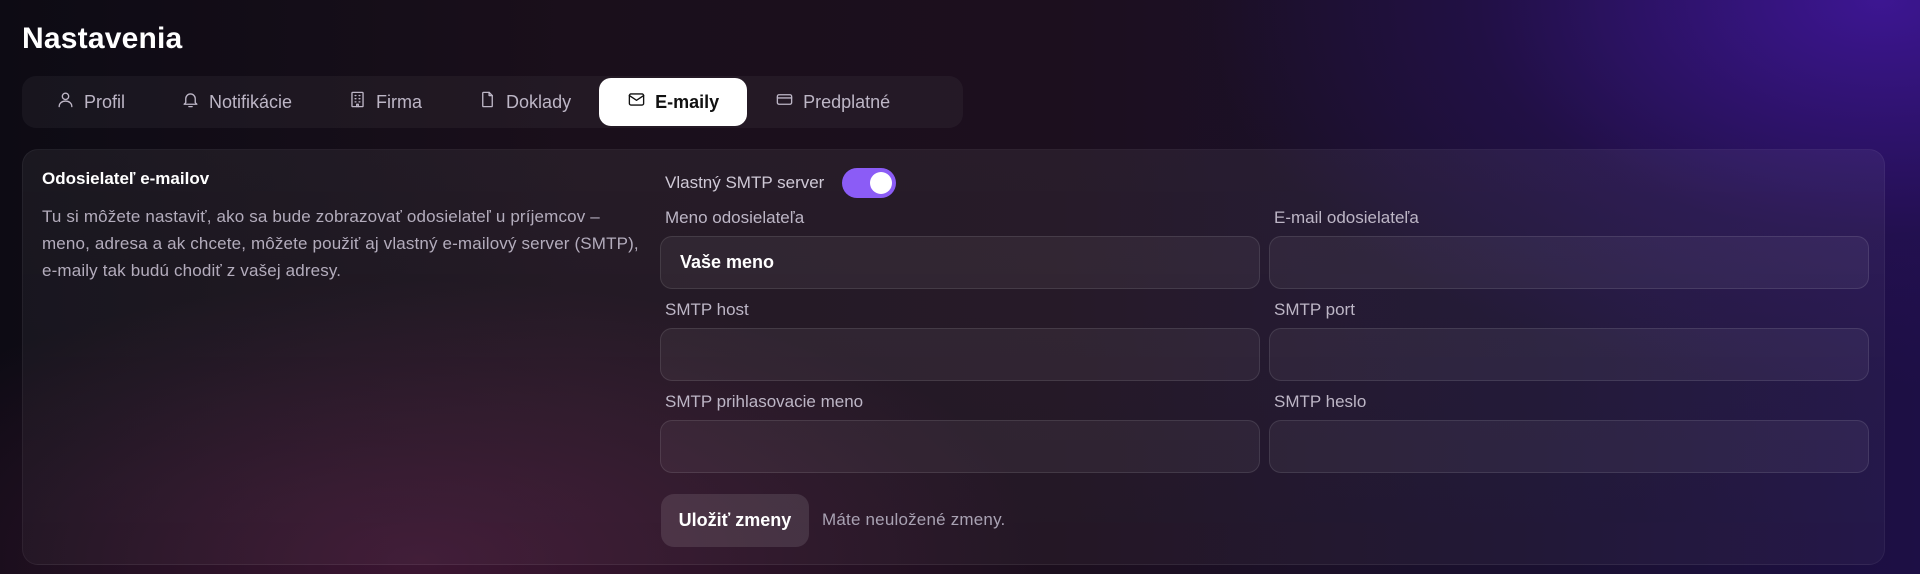  What do you see at coordinates (487, 102) in the screenshot?
I see `document-icon` at bounding box center [487, 102].